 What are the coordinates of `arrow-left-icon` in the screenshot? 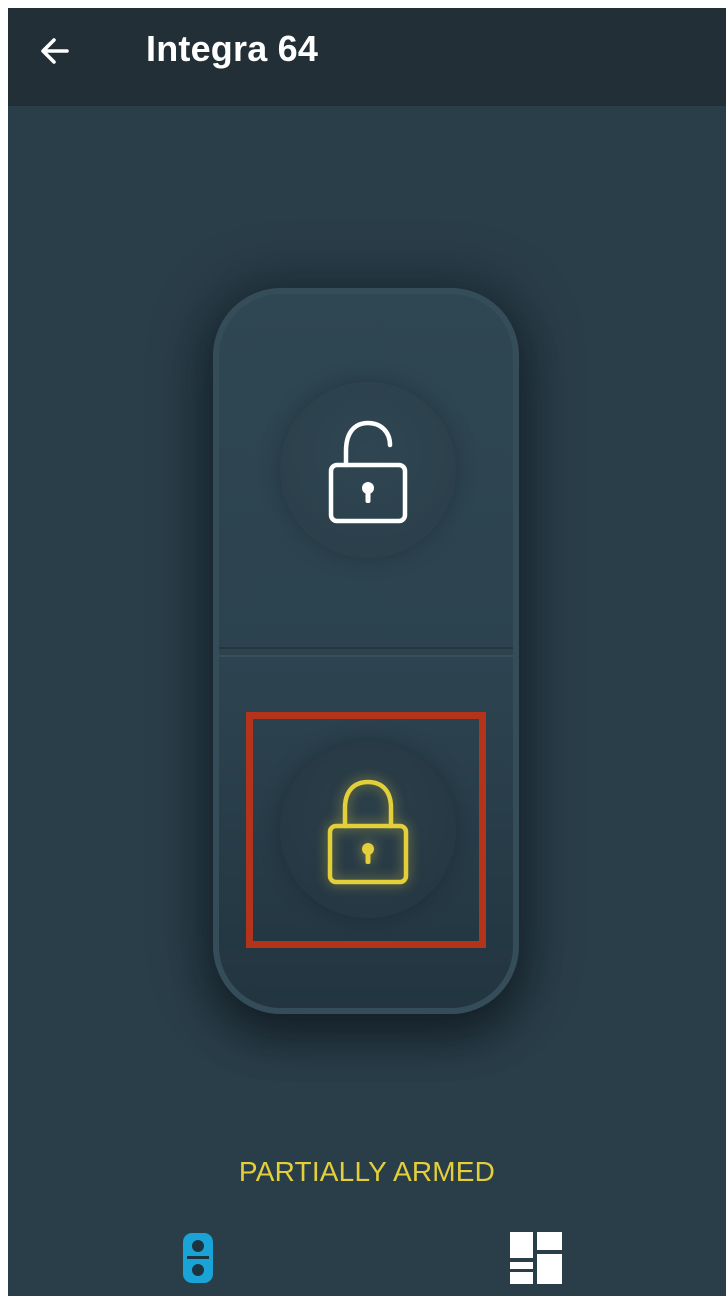 It's located at (55, 51).